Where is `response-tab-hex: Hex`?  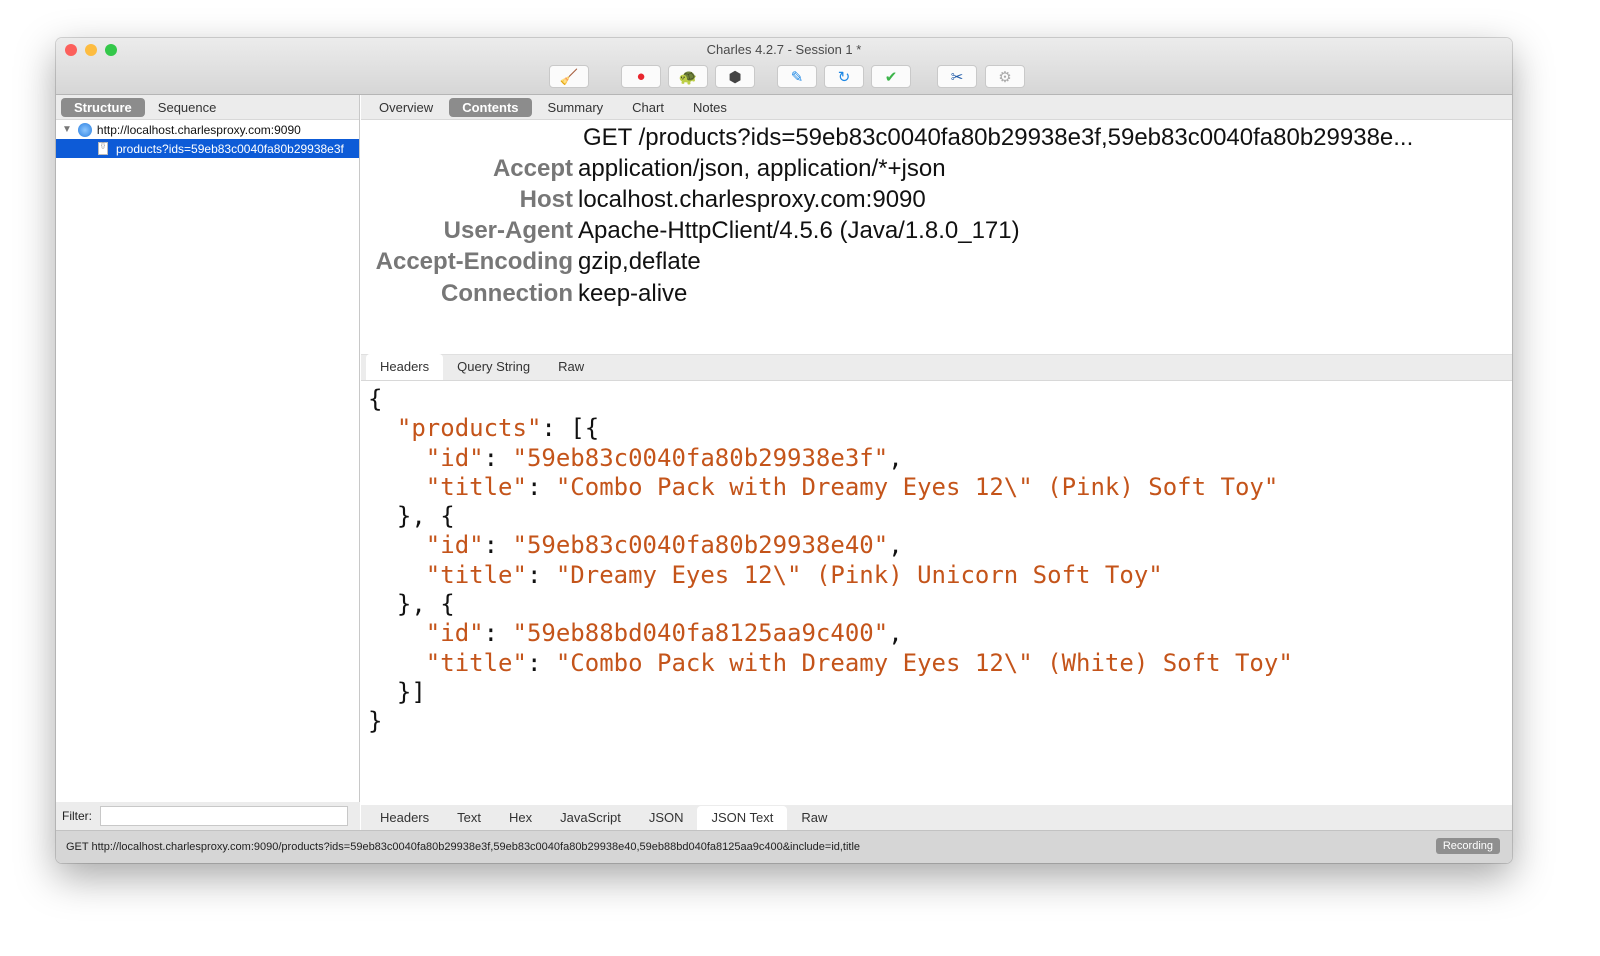
response-tab-hex: Hex is located at coordinates (520, 818).